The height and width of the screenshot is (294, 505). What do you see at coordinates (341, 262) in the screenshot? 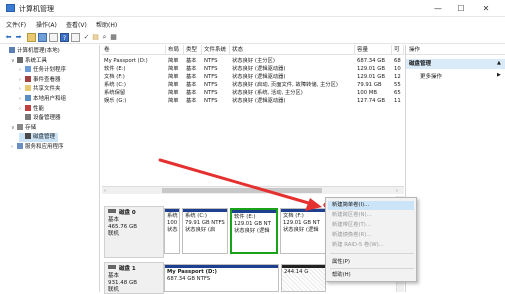
I see `context-menu-item-5: 属性(P)` at bounding box center [341, 262].